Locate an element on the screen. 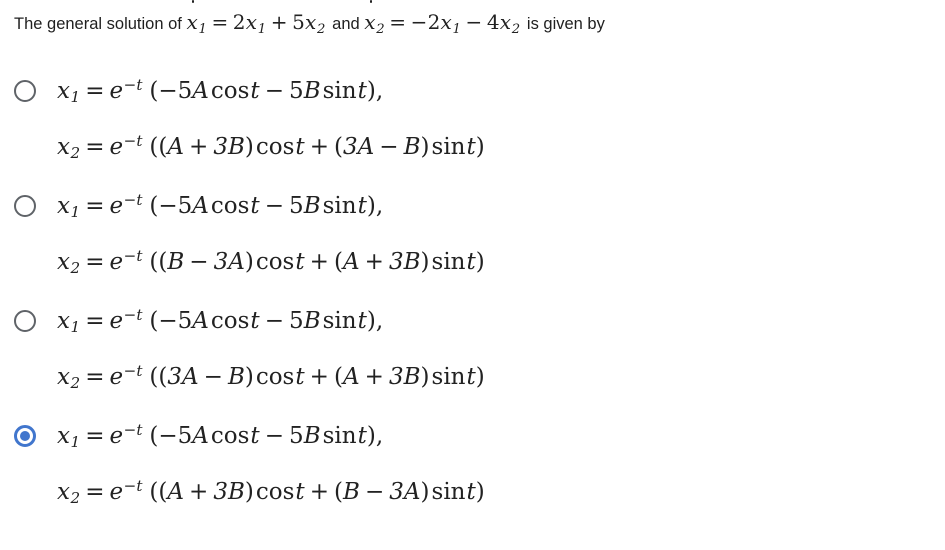 This screenshot has width=945, height=550. option-c-x2-equation: x2 = e−t ((3A − B)cost + (A +3B)sint) is located at coordinates (271, 377).